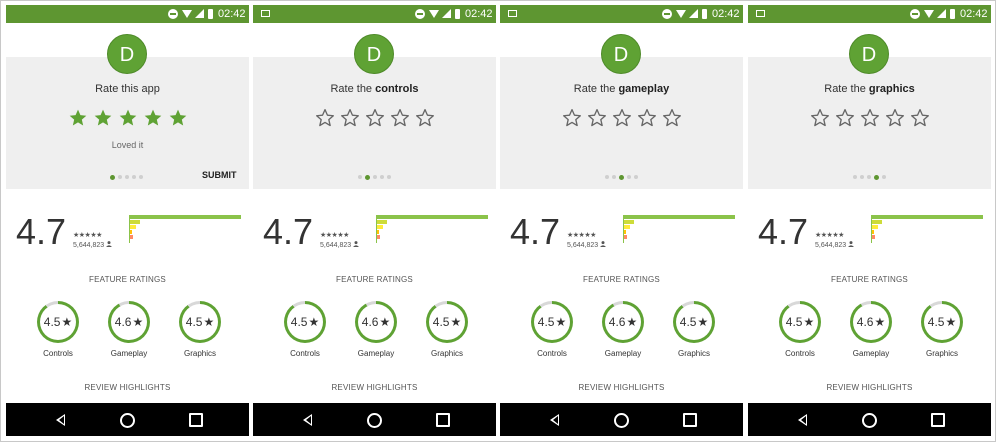 The height and width of the screenshot is (442, 996). What do you see at coordinates (374, 387) in the screenshot?
I see `review-highlights-title: REVIEW HIGHLIGHTS` at bounding box center [374, 387].